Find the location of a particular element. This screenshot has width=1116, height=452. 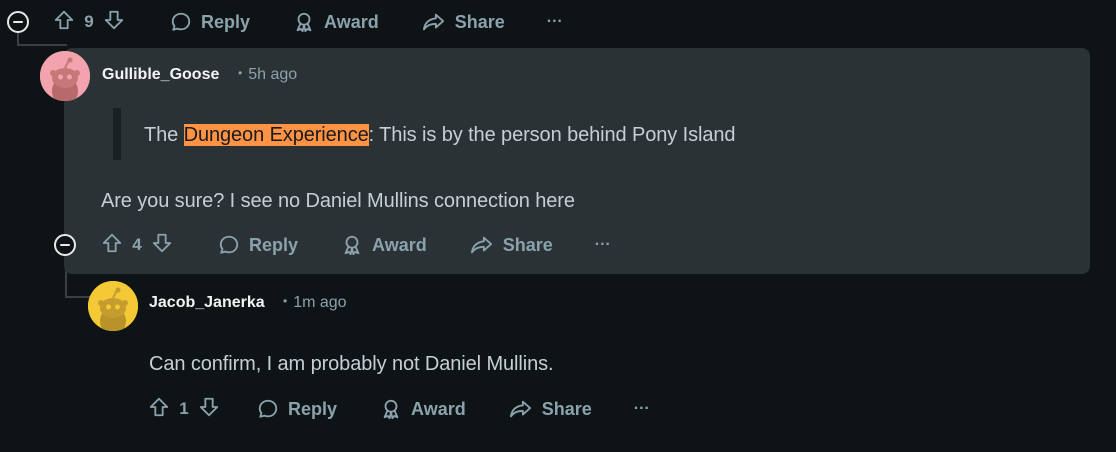

vote-count: 4 is located at coordinates (137, 244).